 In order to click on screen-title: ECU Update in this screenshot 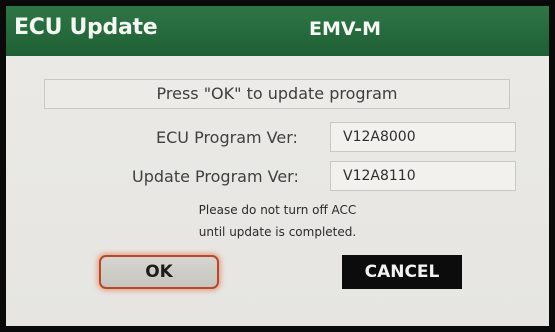, I will do `click(86, 27)`.